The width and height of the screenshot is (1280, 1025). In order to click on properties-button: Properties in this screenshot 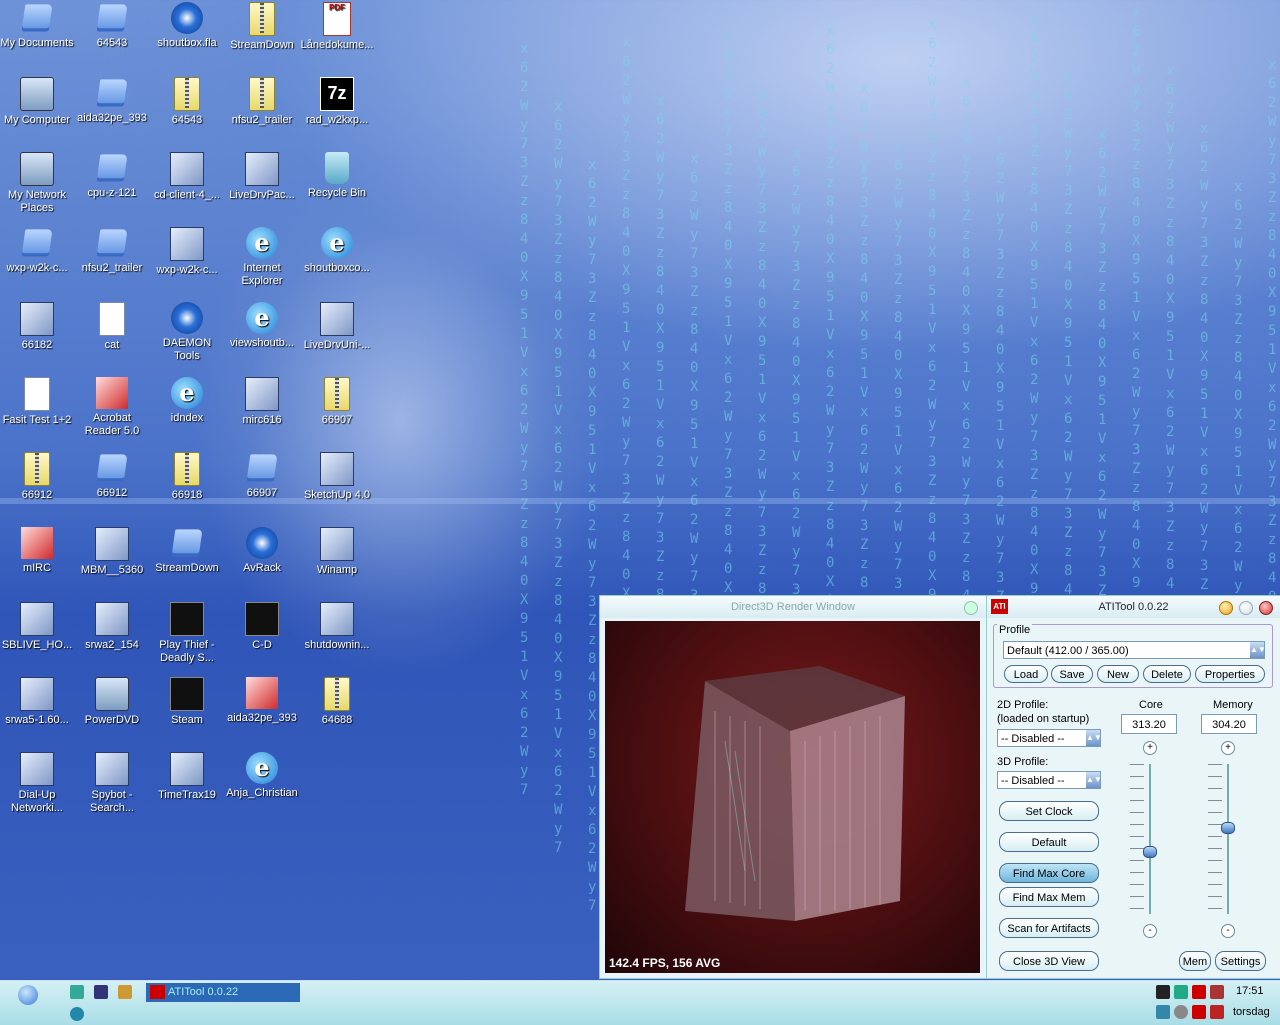, I will do `click(1230, 674)`.